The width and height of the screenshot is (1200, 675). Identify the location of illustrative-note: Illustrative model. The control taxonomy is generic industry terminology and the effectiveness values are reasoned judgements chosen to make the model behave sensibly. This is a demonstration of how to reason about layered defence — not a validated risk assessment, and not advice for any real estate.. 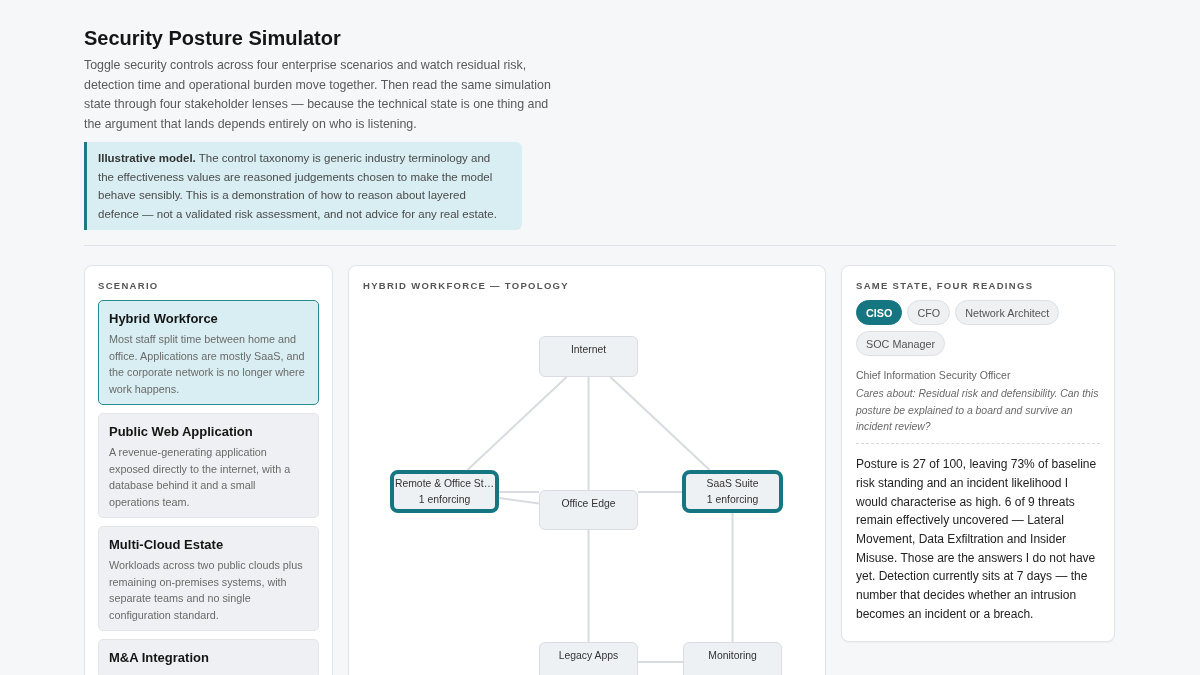
(303, 186).